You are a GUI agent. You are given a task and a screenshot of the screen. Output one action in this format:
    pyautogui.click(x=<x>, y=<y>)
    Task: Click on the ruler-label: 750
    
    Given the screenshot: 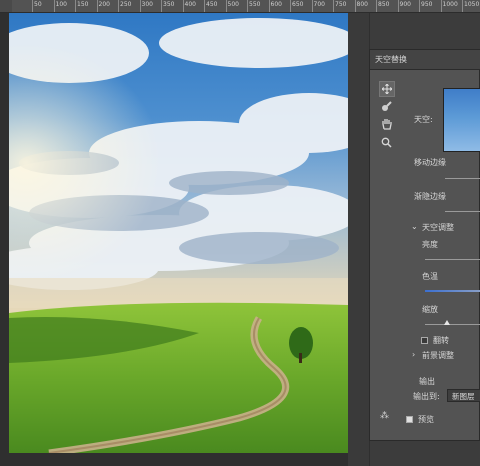 What is the action you would take?
    pyautogui.click(x=341, y=4)
    